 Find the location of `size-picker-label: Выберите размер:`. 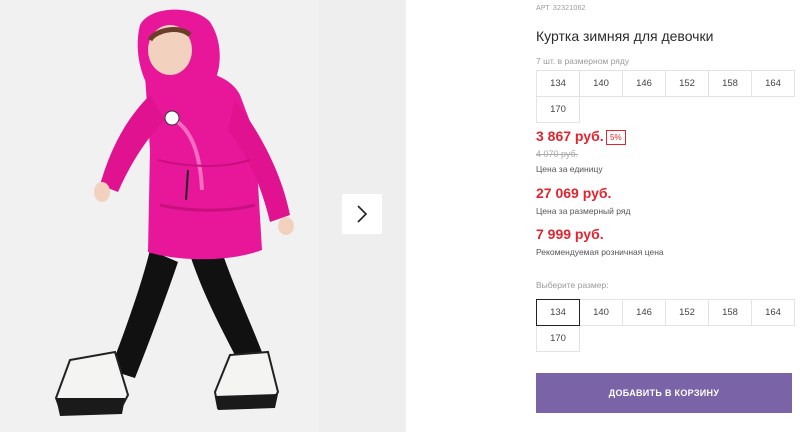

size-picker-label: Выберите размер: is located at coordinates (572, 285).